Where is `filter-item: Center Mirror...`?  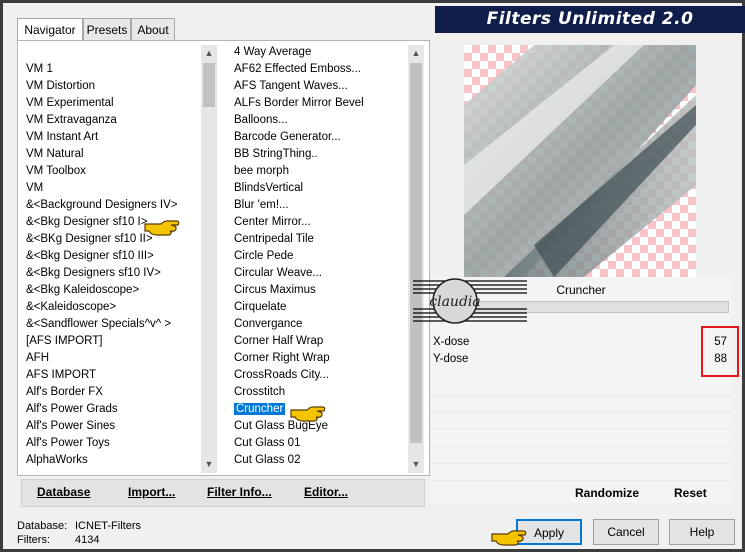 filter-item: Center Mirror... is located at coordinates (319, 222).